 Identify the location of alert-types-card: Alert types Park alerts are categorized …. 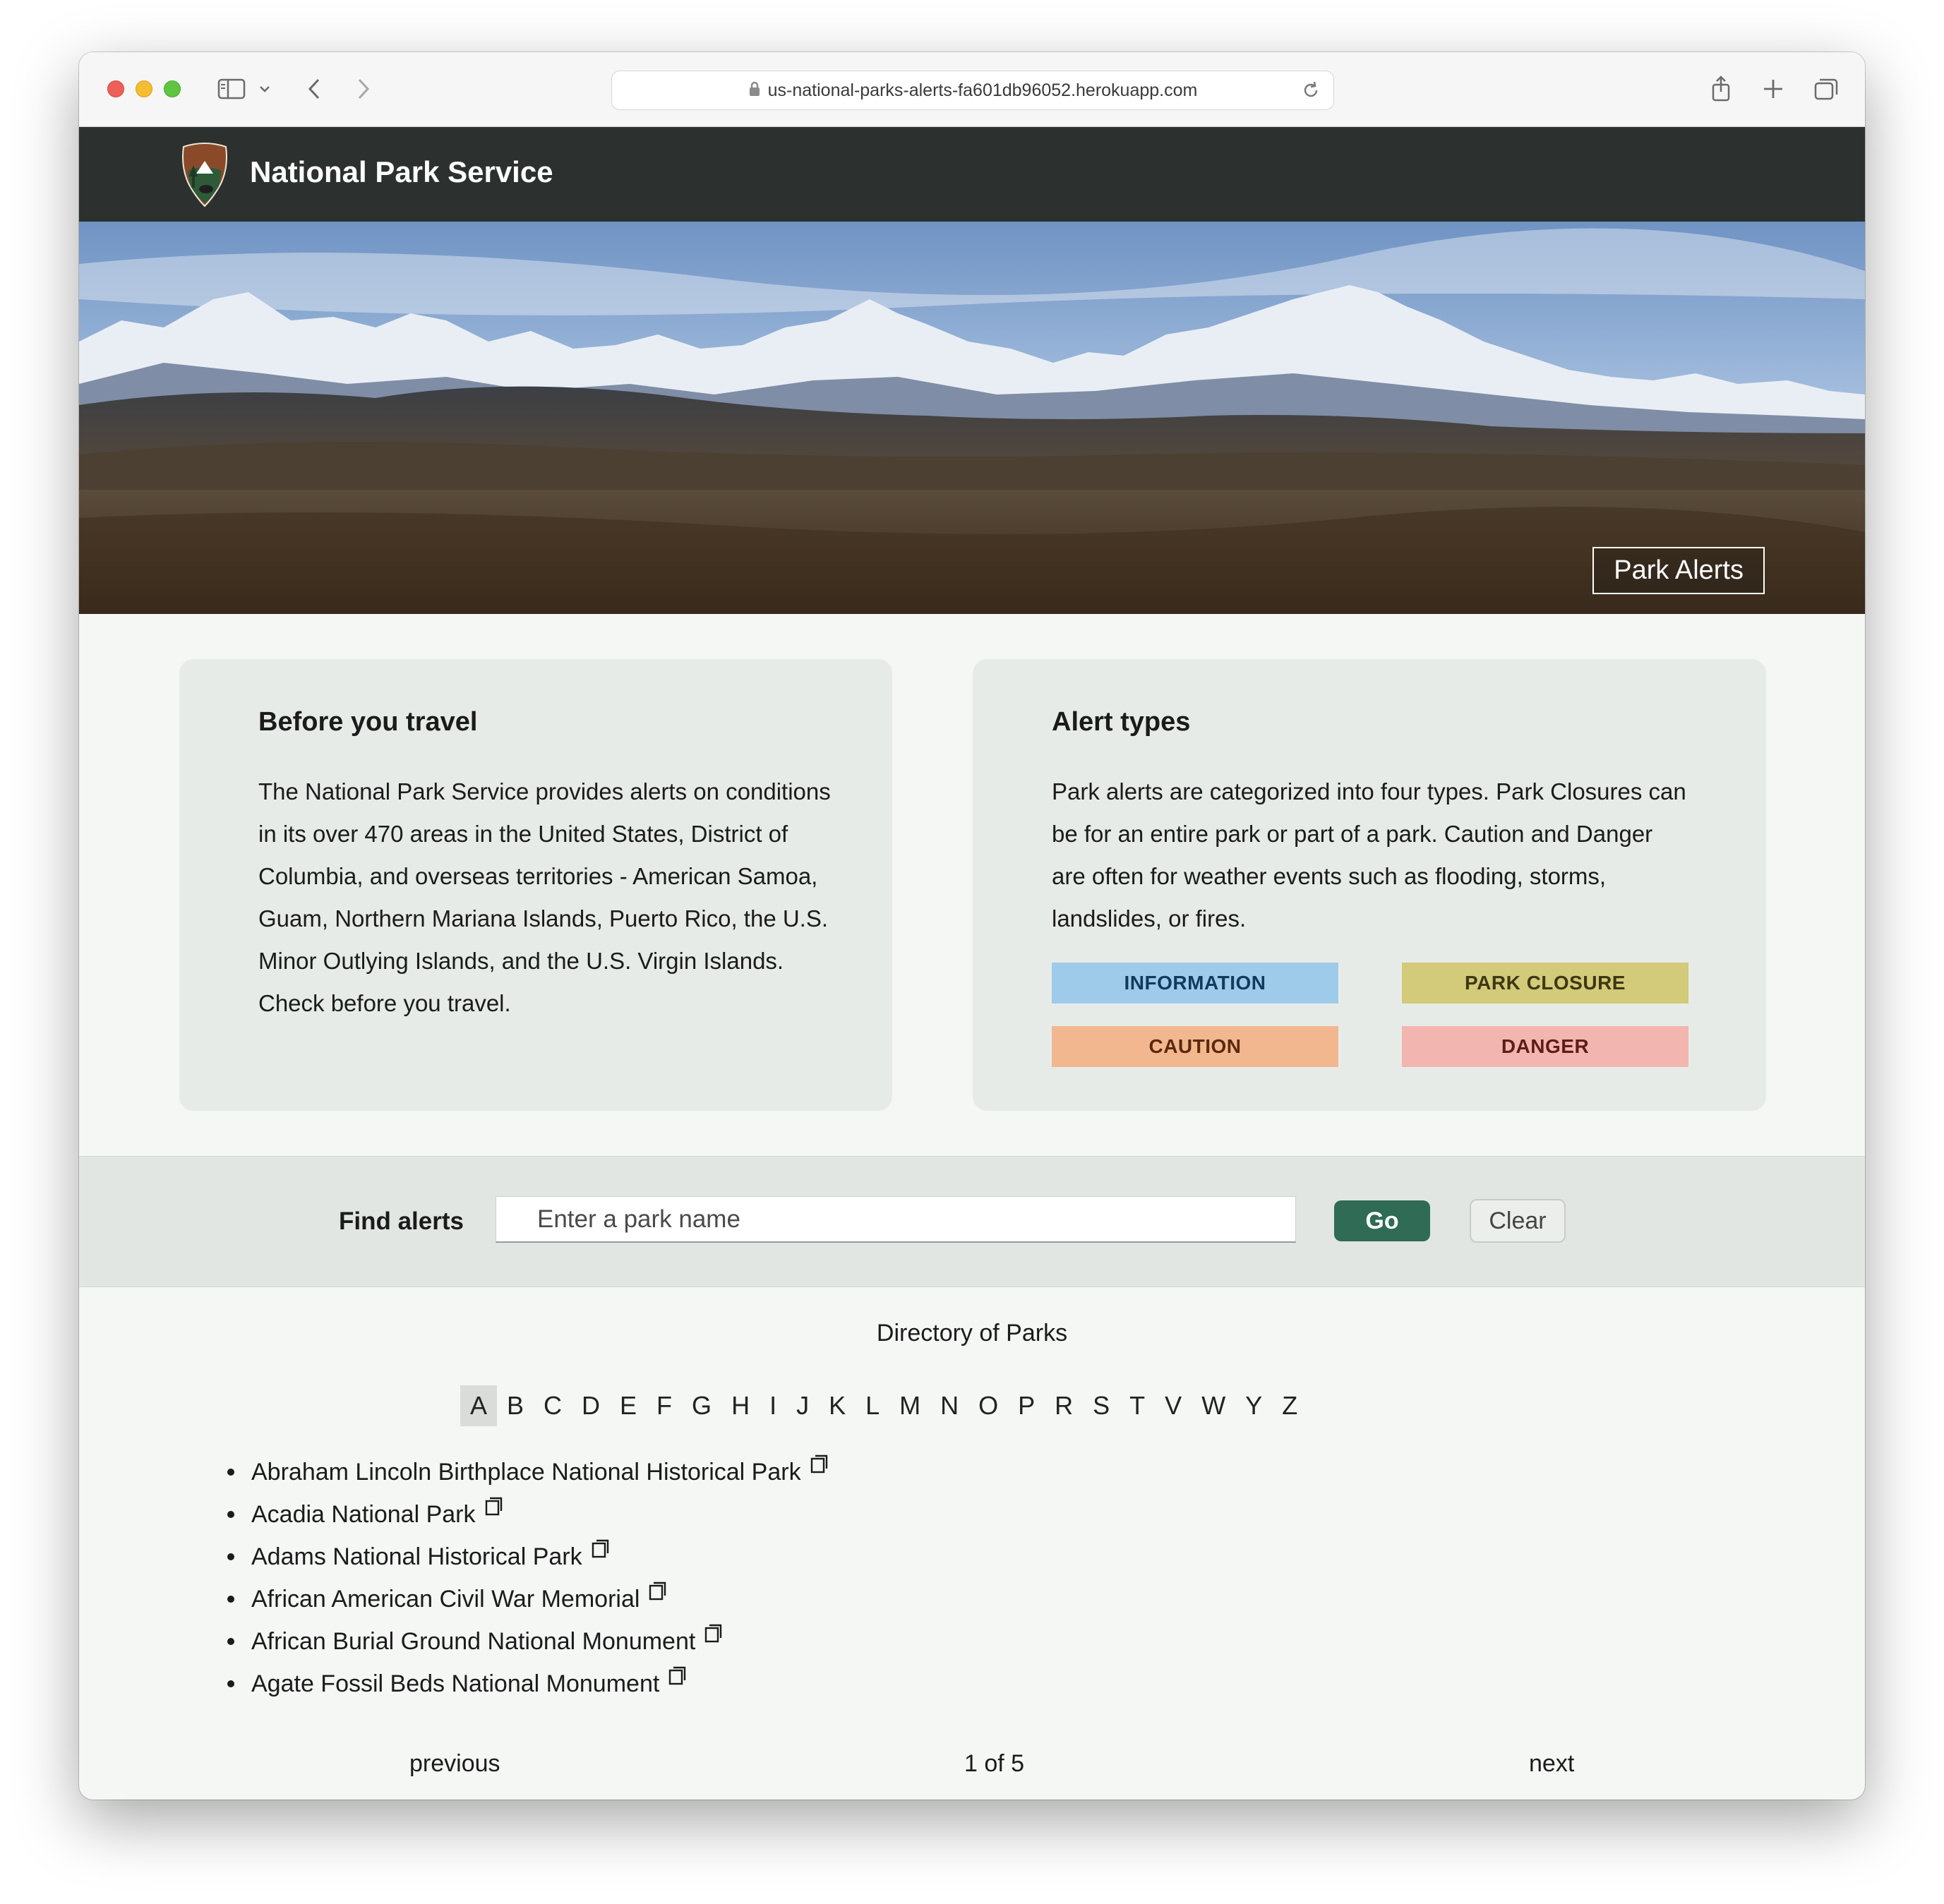
(1369, 885).